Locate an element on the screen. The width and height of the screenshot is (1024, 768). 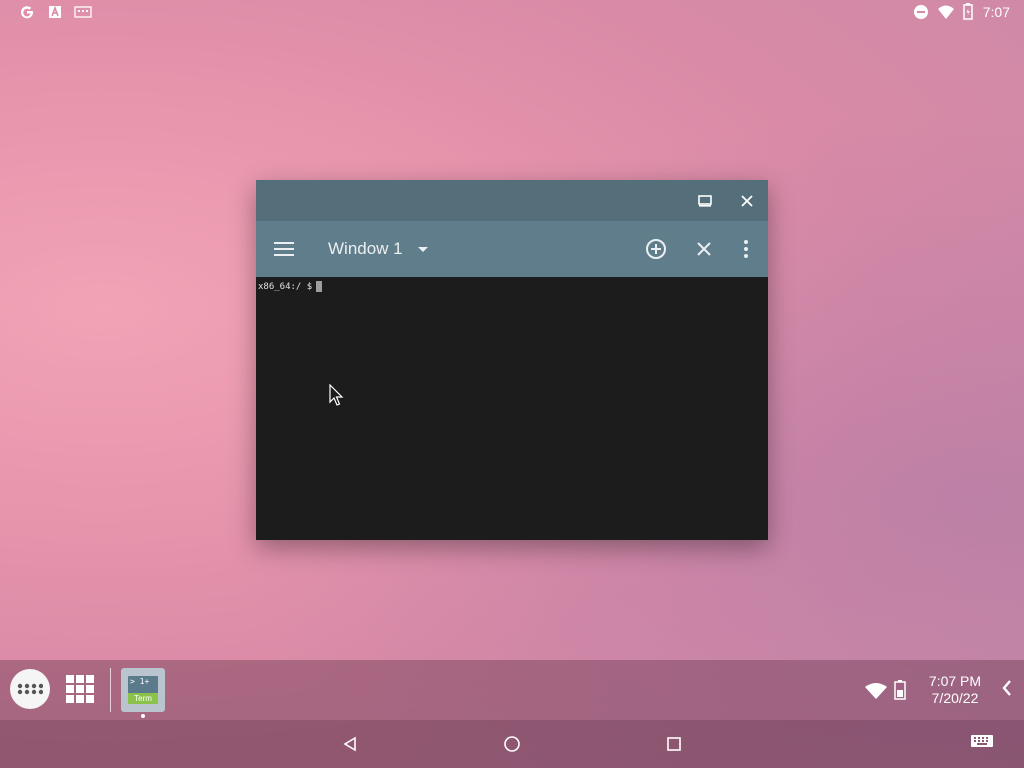
running-app-indicator is located at coordinates (143, 716).